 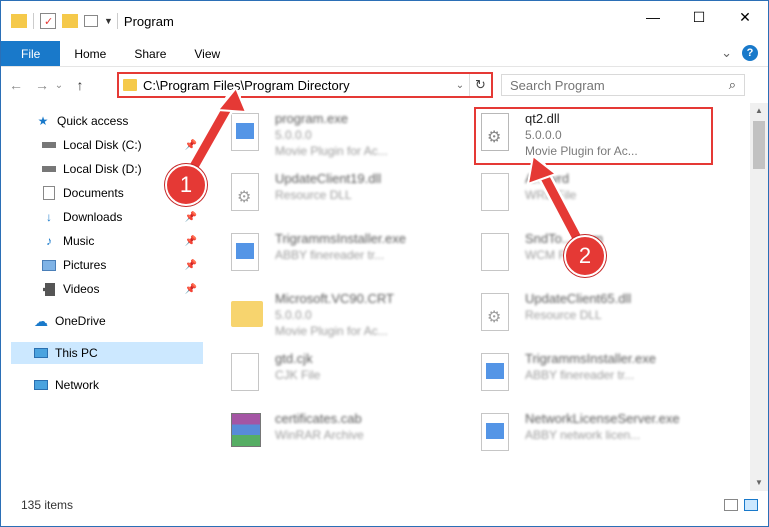 What do you see at coordinates (102, 169) in the screenshot?
I see `sidebar-item-label: Local Disk (D:)` at bounding box center [102, 169].